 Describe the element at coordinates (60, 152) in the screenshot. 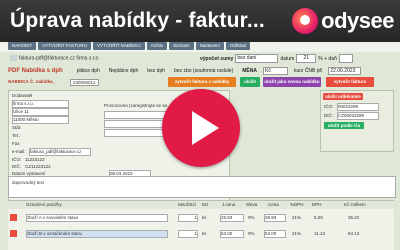

I see `supplier-email: faktura_pdf@fakturace.cz` at that location.